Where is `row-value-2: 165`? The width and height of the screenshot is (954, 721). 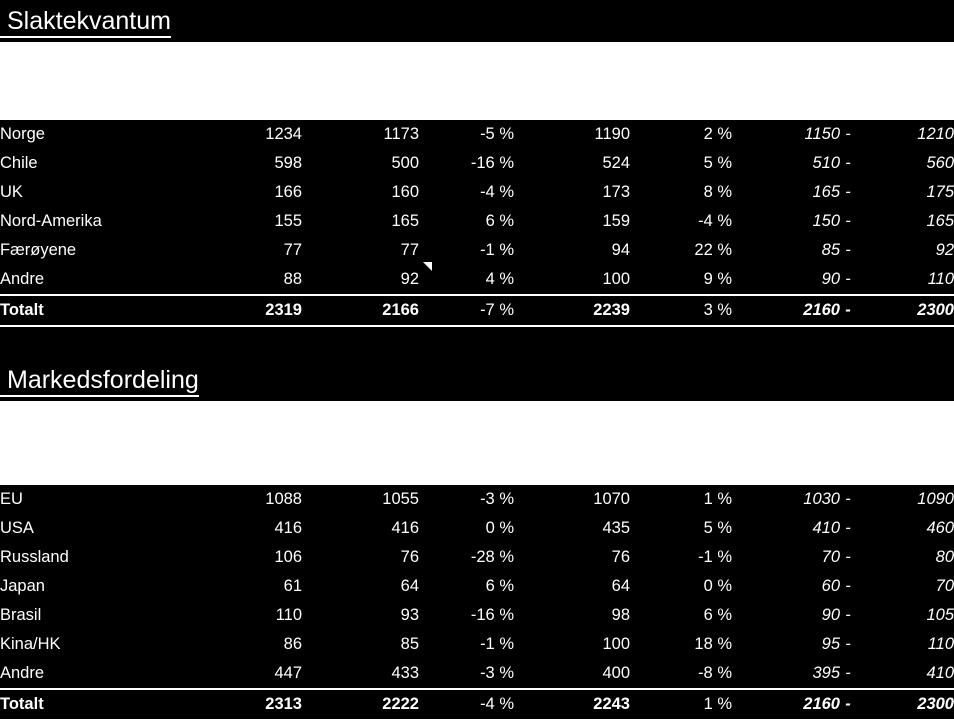
row-value-2: 165 is located at coordinates (405, 221).